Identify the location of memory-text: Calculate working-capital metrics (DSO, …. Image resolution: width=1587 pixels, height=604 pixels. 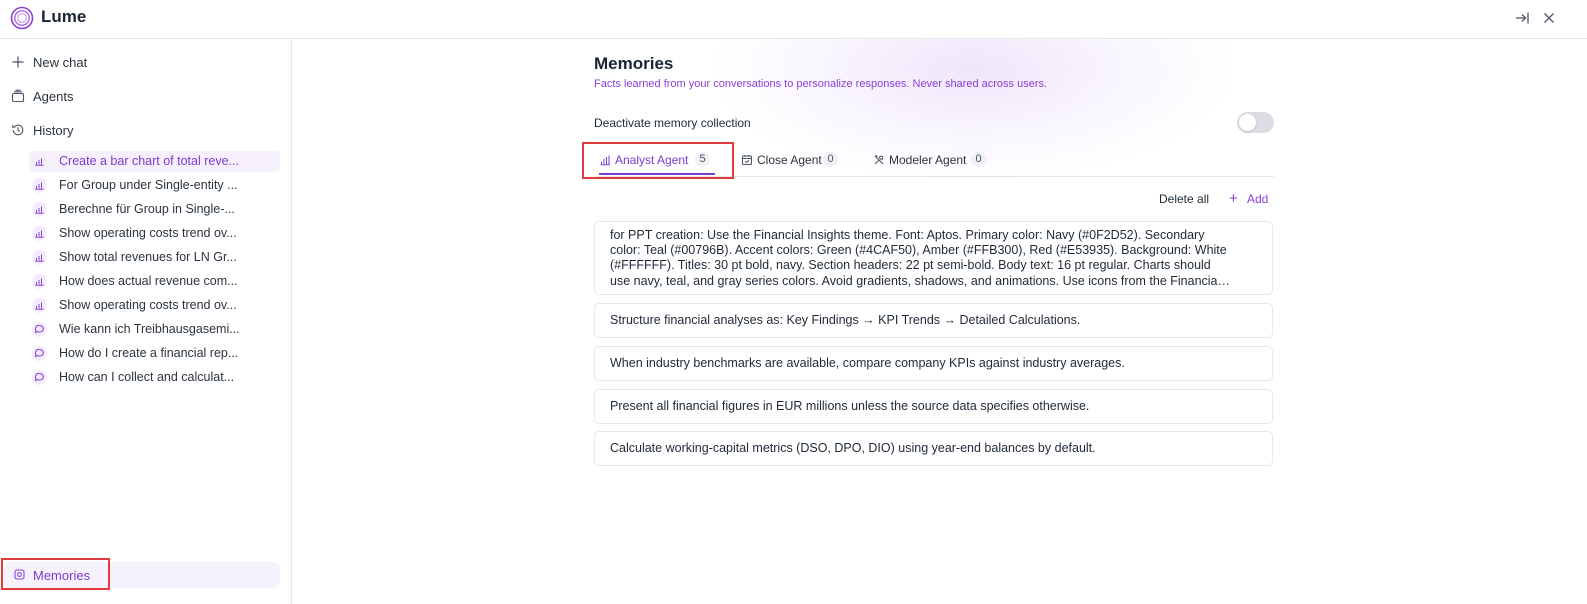
(853, 448).